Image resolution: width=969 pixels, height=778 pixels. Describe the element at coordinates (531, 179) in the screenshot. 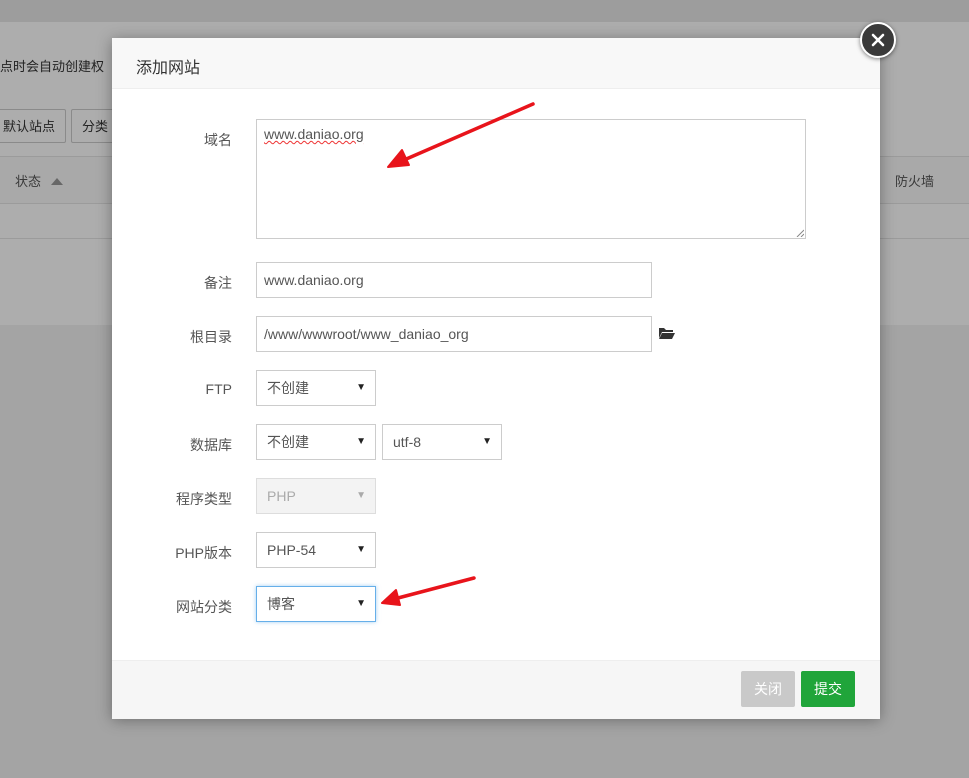

I see `domain-textarea: www.daniao.org` at that location.